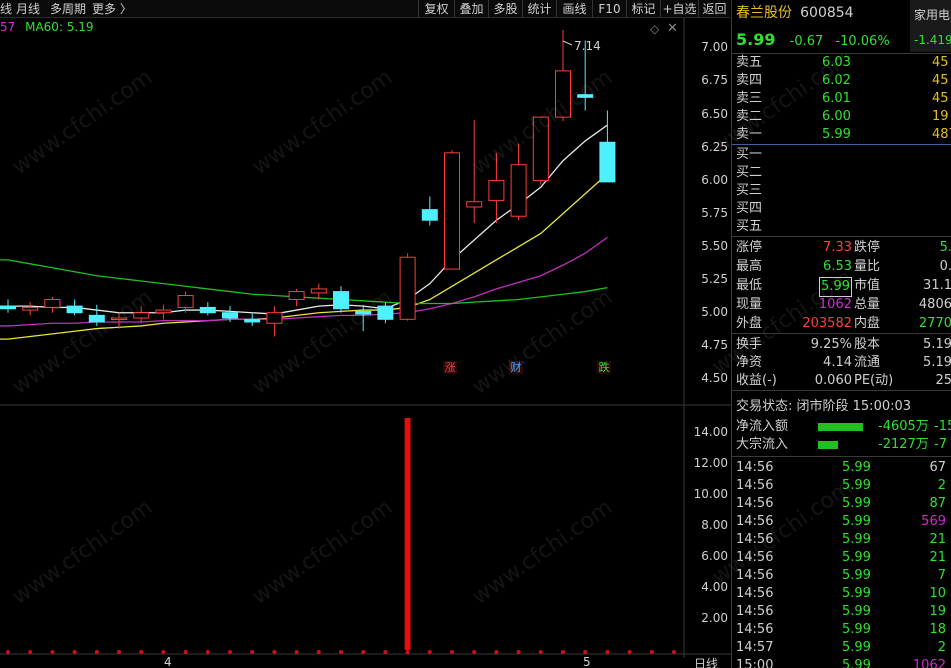 This screenshot has height=668, width=951. I want to click on period-indicator: 日线, so click(706, 661).